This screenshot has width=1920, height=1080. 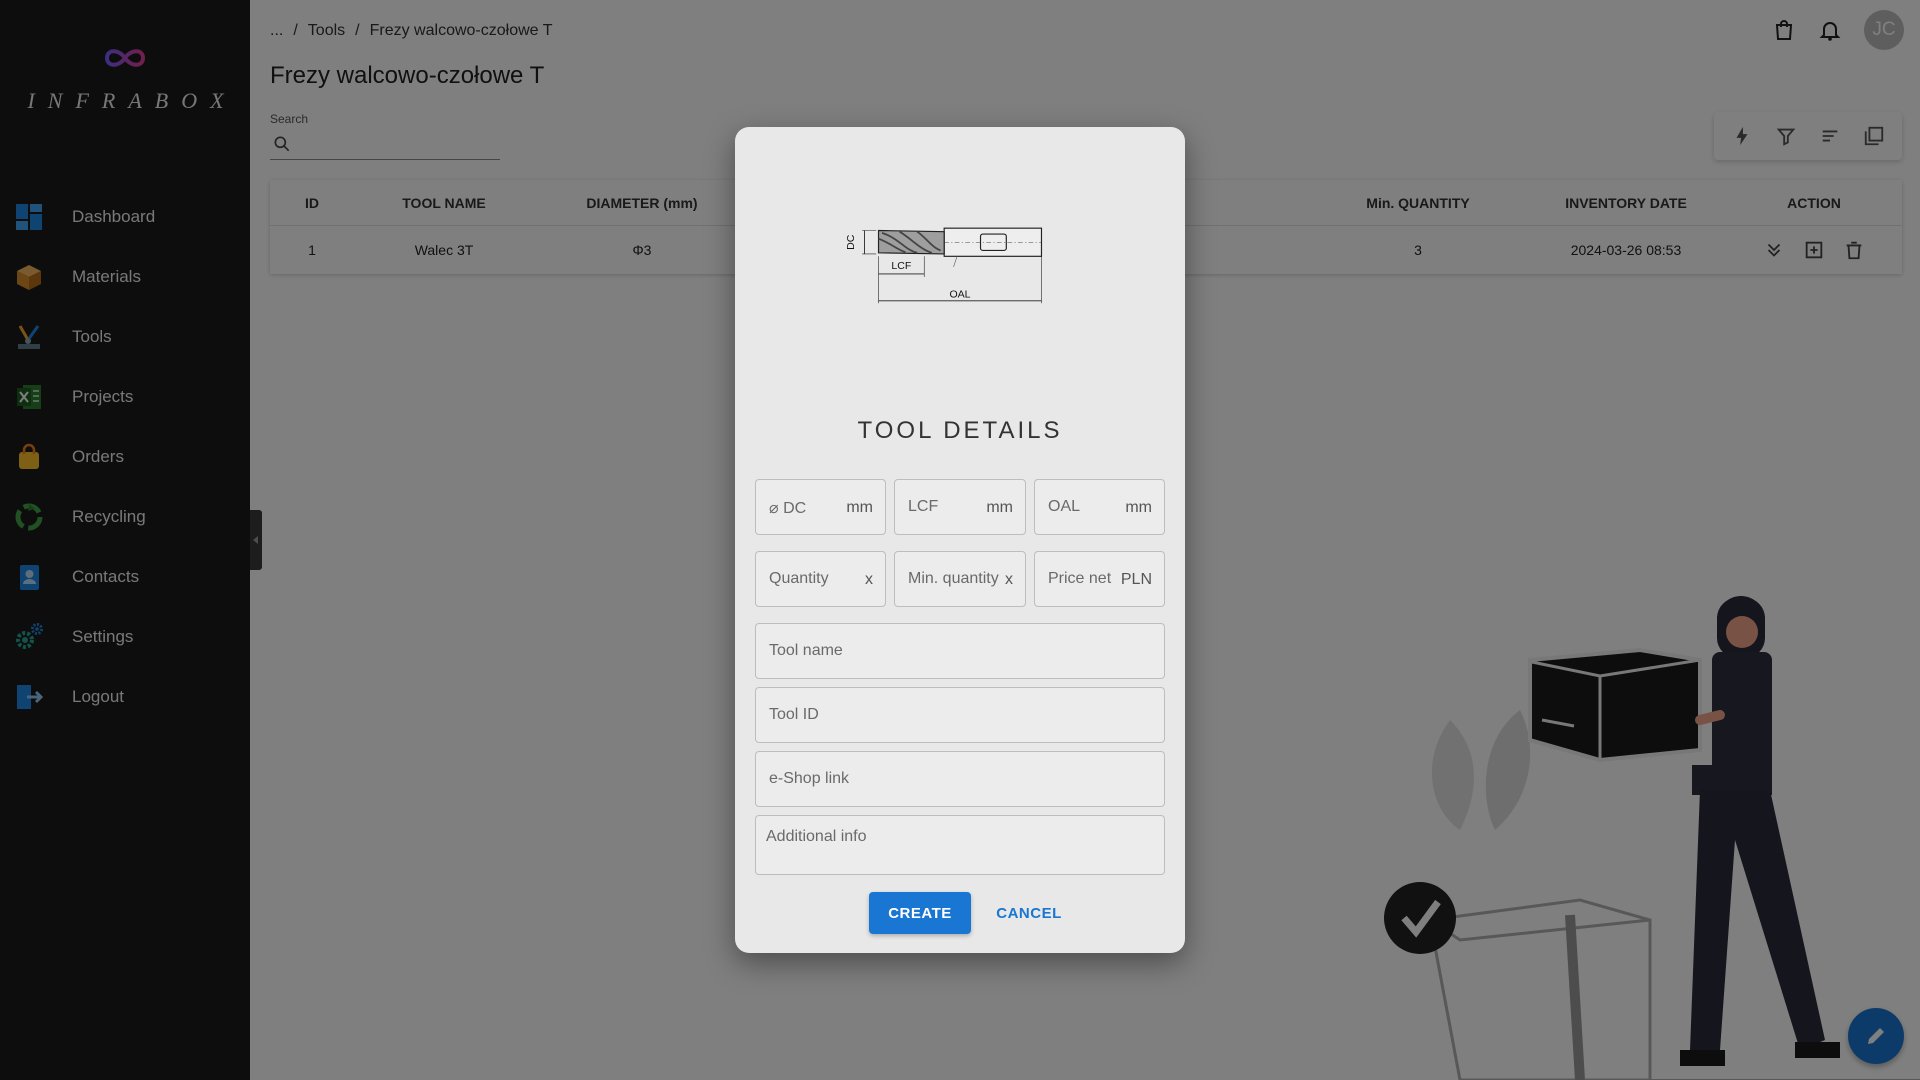 I want to click on oal-field: OAL mm, so click(x=1099, y=507).